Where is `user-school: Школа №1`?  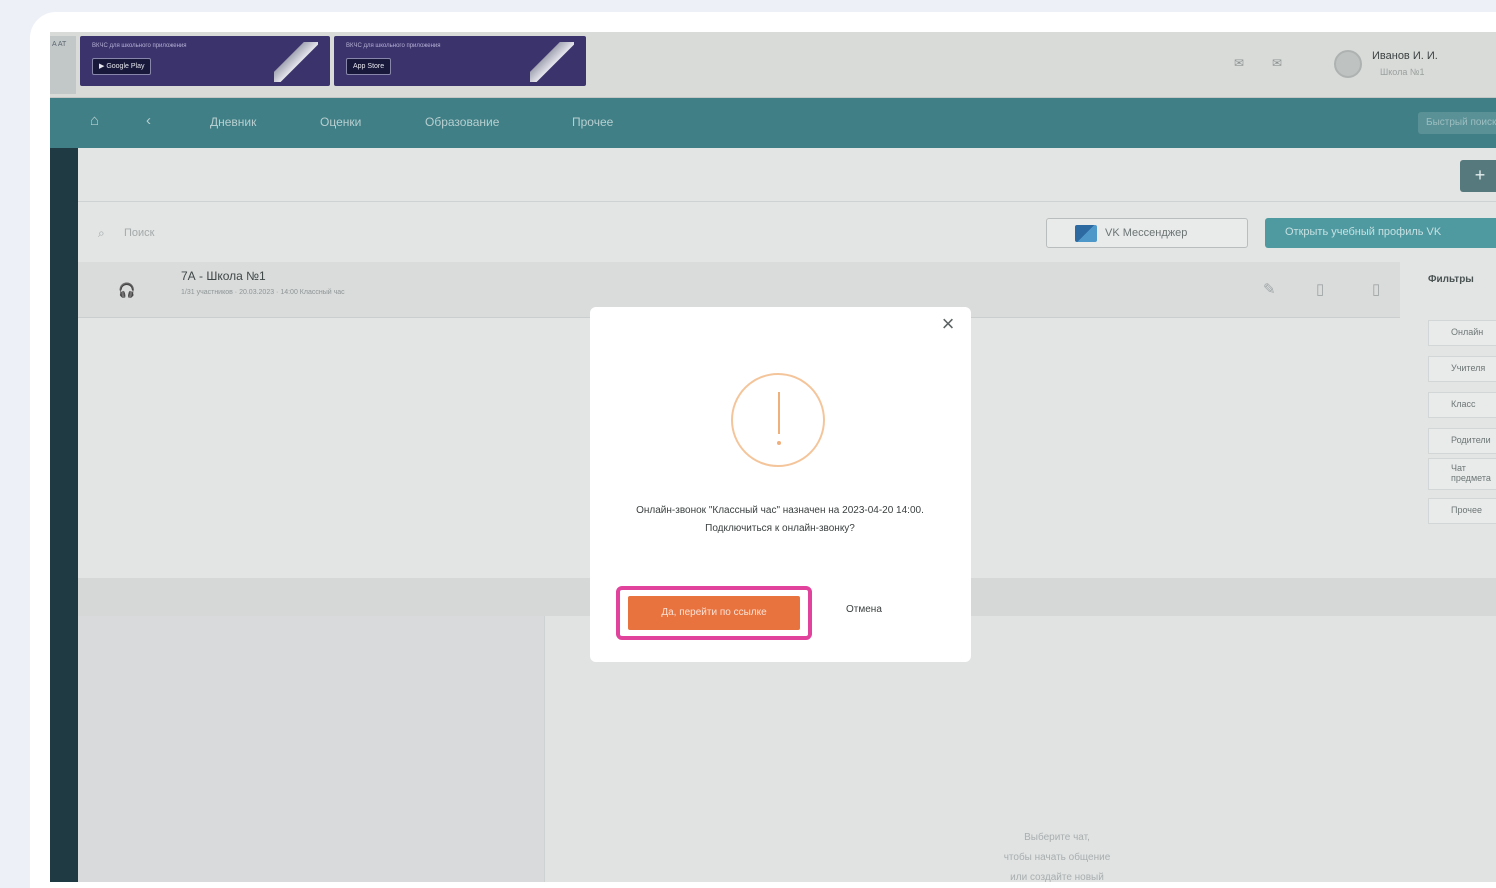 user-school: Школа №1 is located at coordinates (1402, 72).